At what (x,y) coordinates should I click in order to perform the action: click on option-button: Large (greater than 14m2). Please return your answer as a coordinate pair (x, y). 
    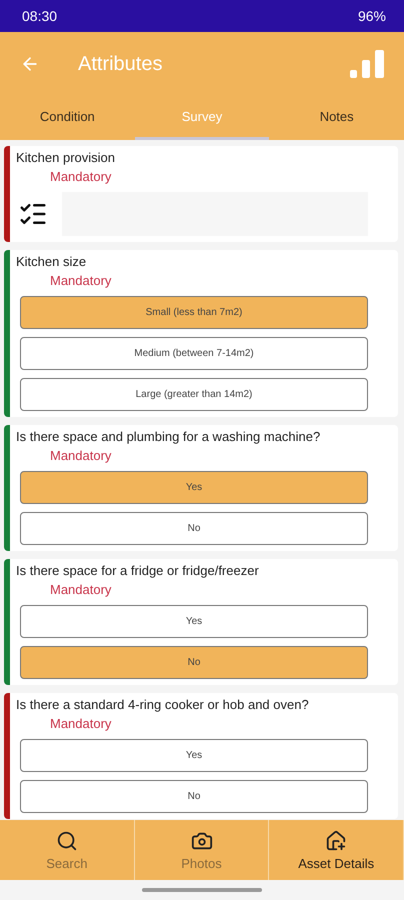
    Looking at the image, I should click on (194, 394).